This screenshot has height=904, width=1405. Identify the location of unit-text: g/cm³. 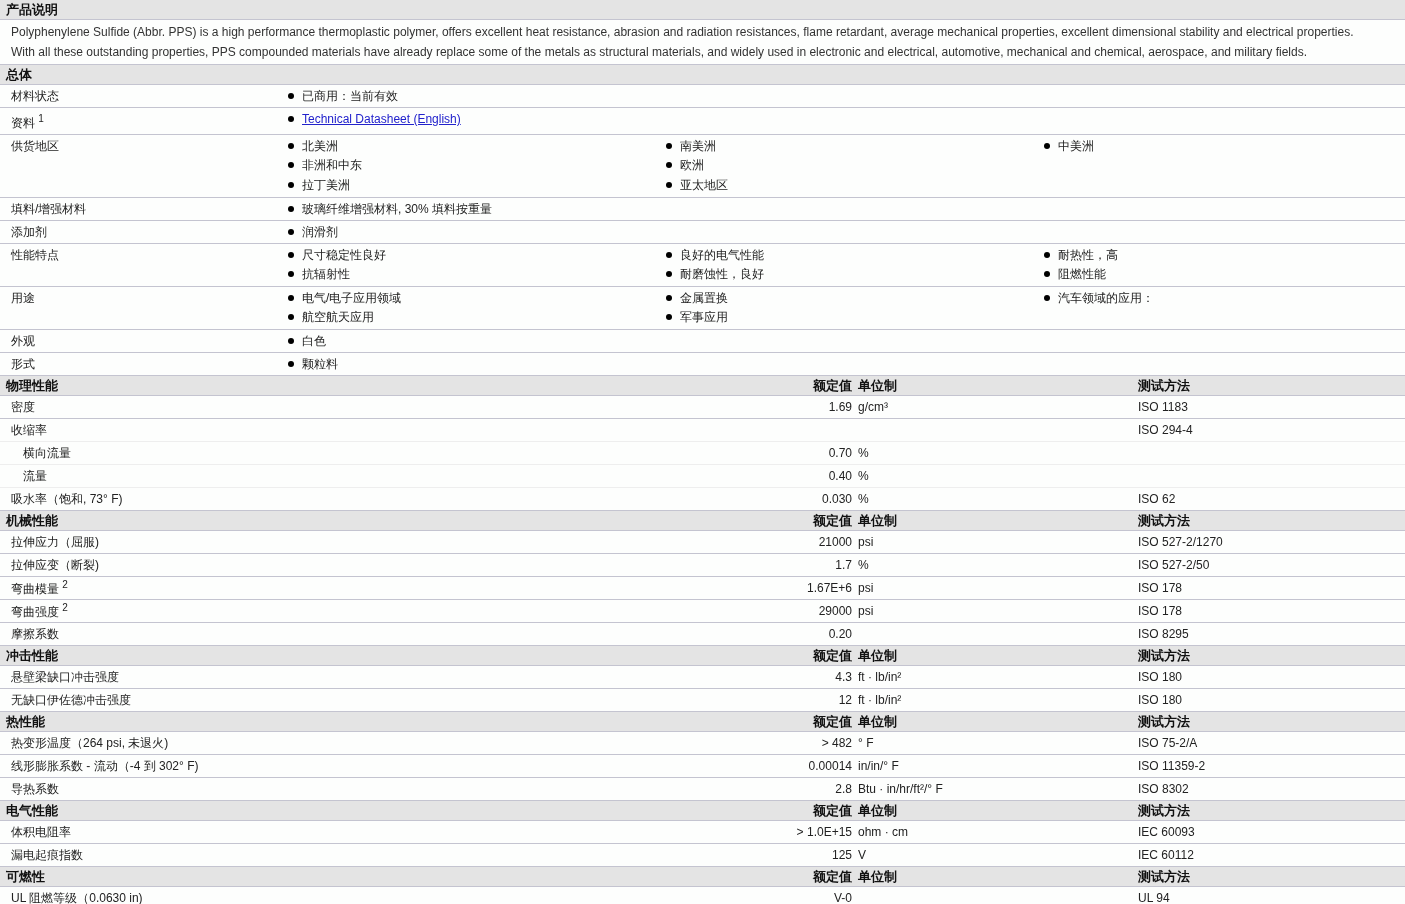
(873, 407).